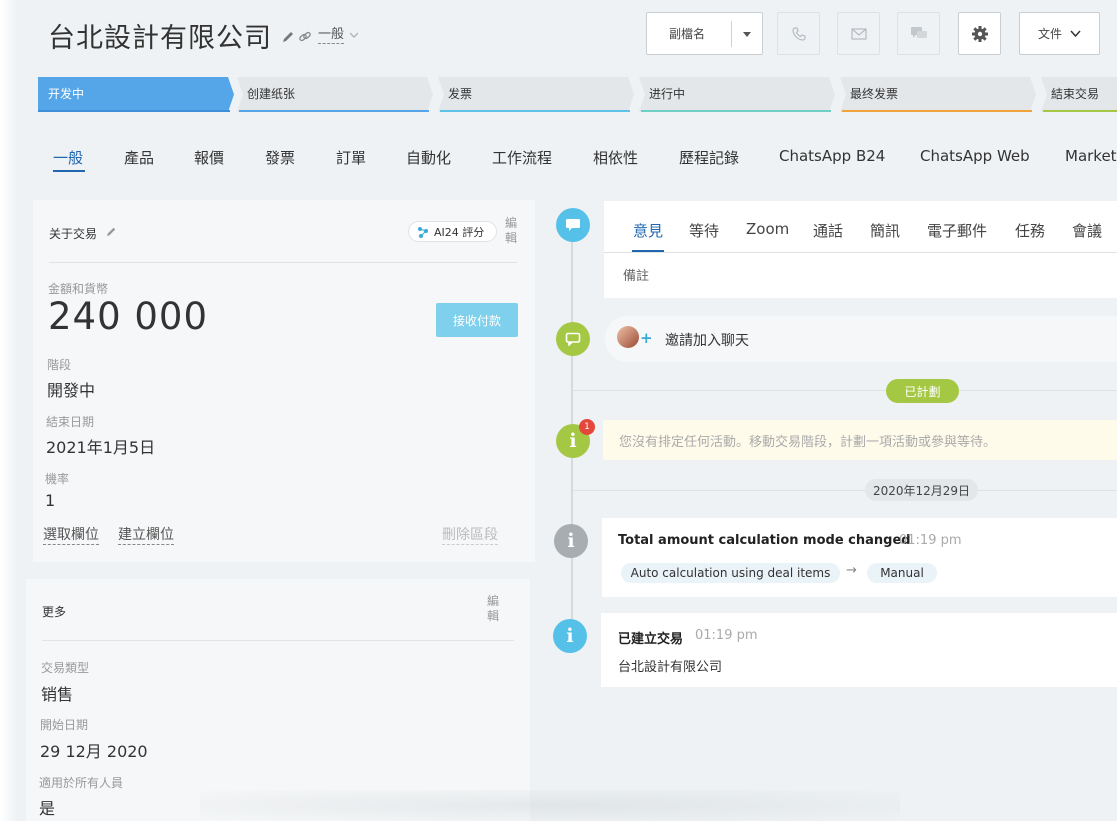  Describe the element at coordinates (460, 94) in the screenshot. I see `stage-label: 发票` at that location.